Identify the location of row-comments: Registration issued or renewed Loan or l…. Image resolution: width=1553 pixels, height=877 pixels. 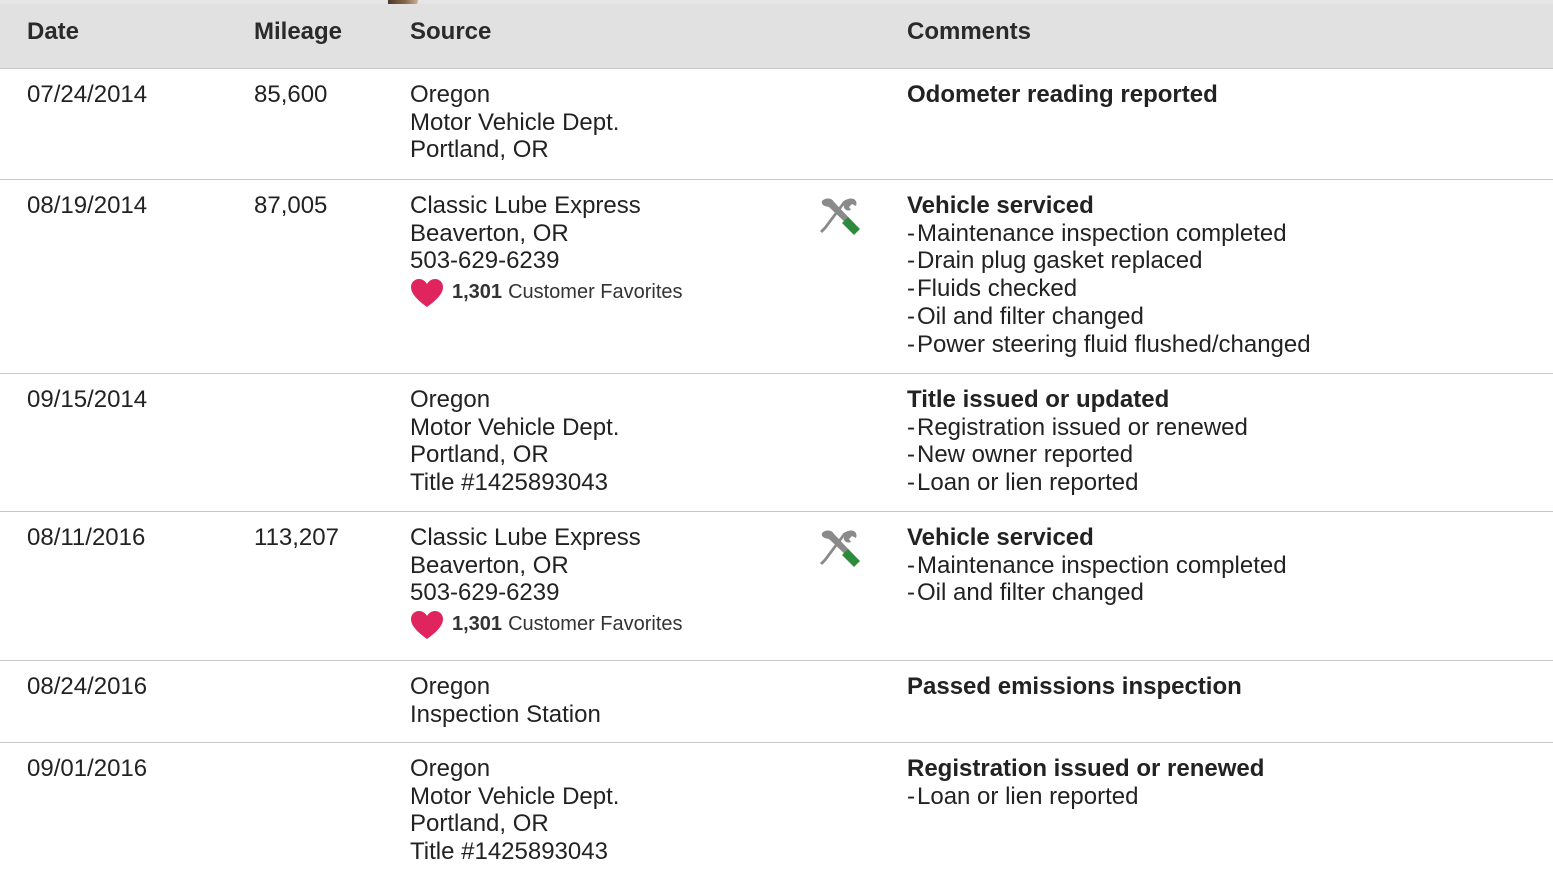
(1085, 782).